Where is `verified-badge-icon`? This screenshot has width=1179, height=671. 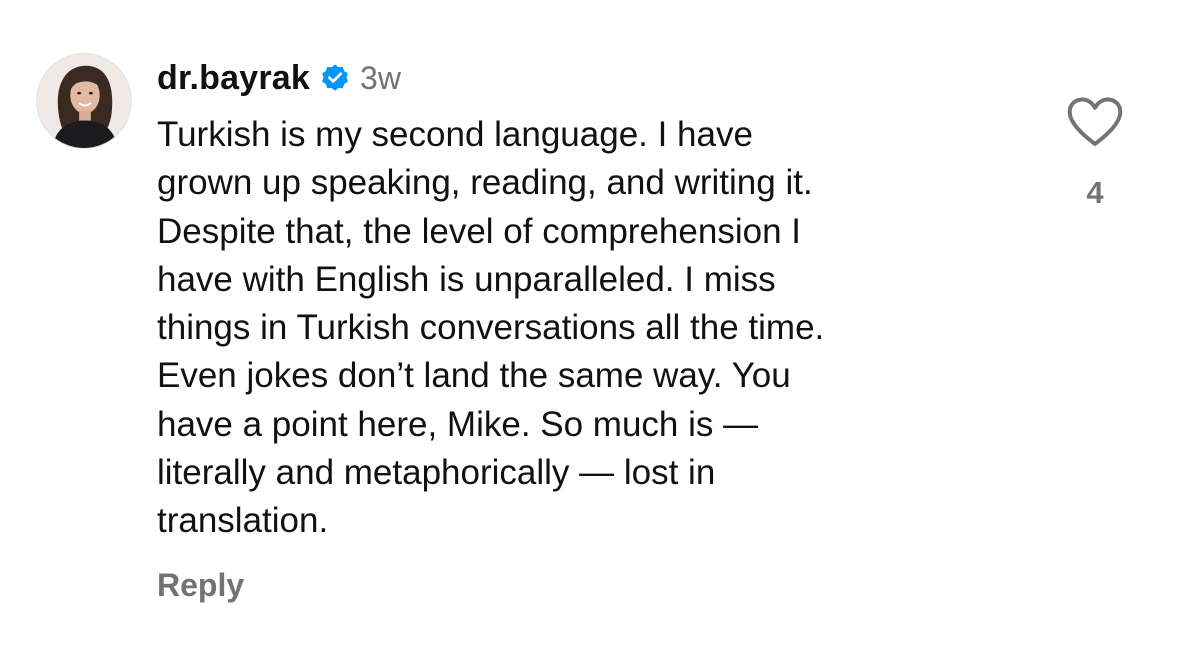 verified-badge-icon is located at coordinates (335, 78).